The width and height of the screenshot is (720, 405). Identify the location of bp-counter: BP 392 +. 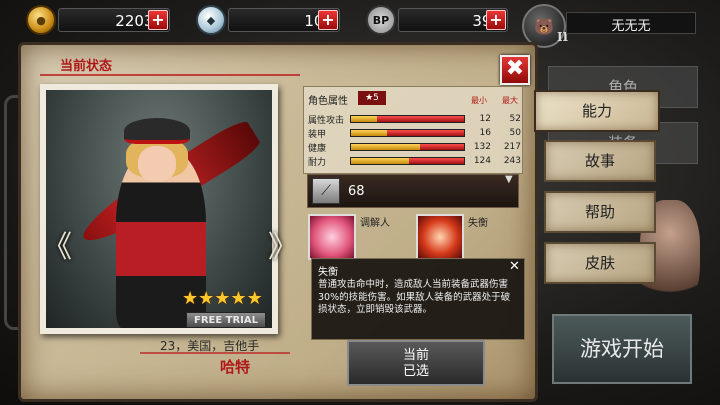
(437, 20).